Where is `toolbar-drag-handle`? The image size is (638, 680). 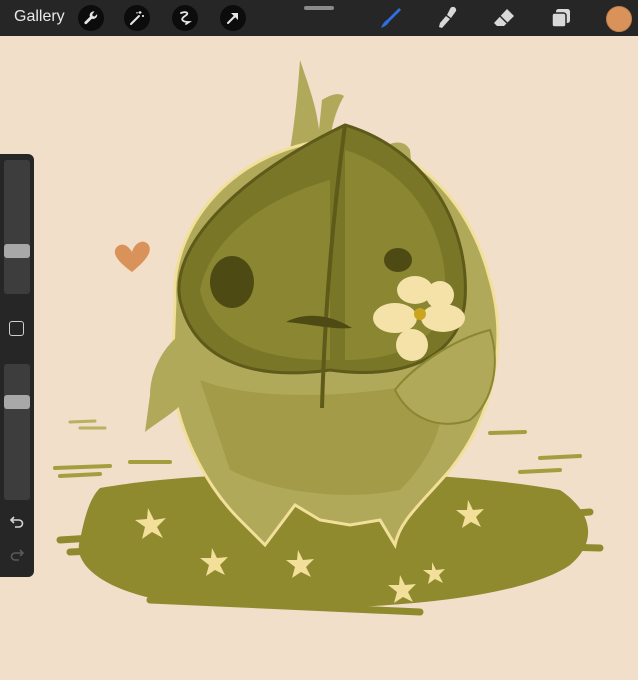
toolbar-drag-handle is located at coordinates (319, 8).